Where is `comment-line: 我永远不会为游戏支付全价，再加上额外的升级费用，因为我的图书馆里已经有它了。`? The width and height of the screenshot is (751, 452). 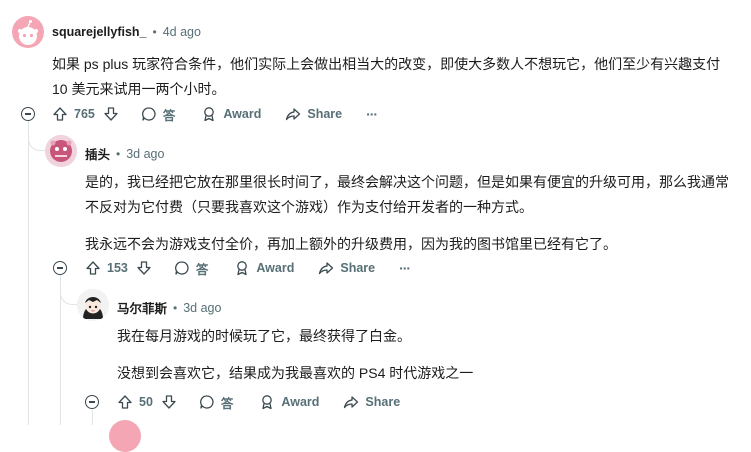
comment-line: 我永远不会为游戏支付全价，再加上额外的升级费用，因为我的图书馆里已经有它了。 is located at coordinates (351, 244).